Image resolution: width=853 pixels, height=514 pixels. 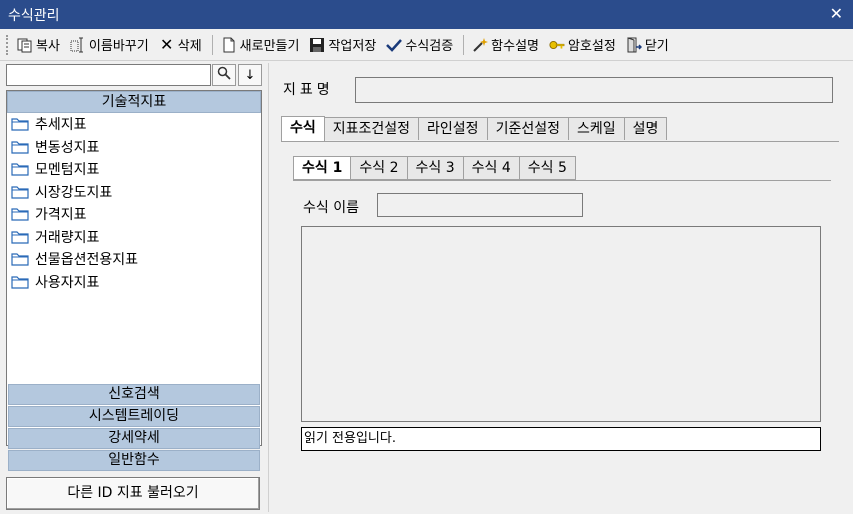 I want to click on tree-item-label: 가격지표, so click(x=61, y=215).